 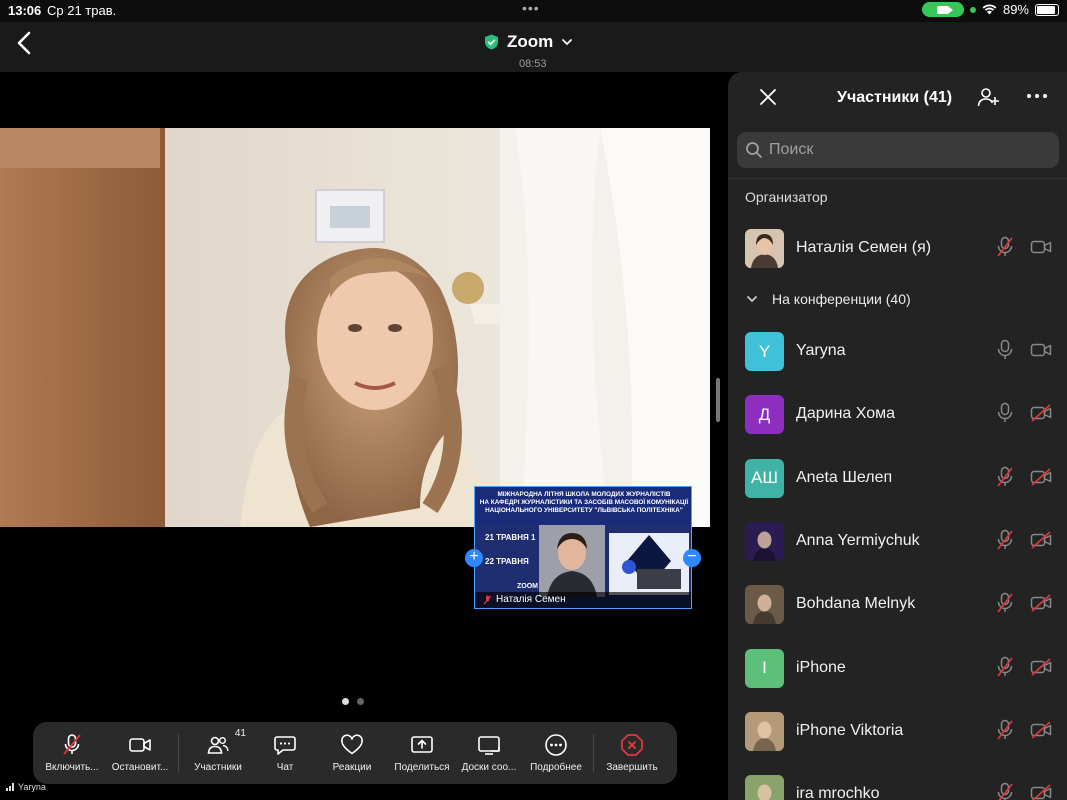 I want to click on participant-search, so click(x=898, y=150).